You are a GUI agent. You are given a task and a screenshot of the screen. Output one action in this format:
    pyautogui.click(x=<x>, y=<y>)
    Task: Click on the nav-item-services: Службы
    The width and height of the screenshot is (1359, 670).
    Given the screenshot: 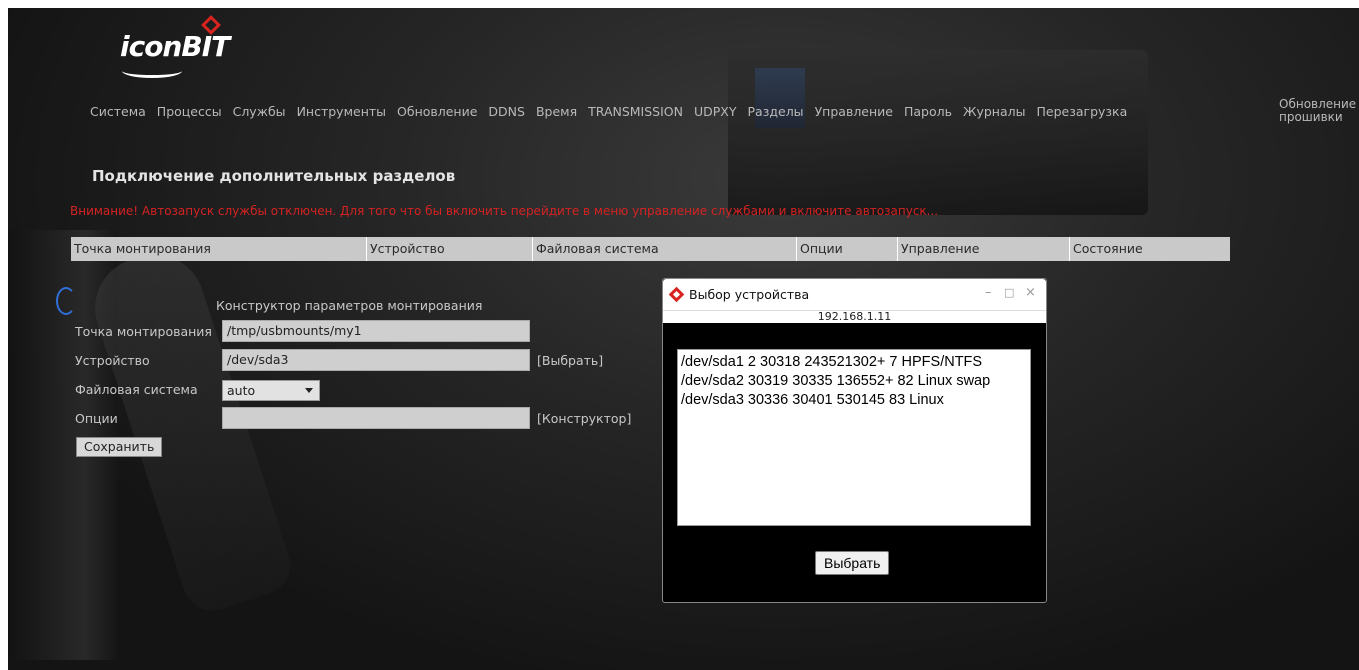 What is the action you would take?
    pyautogui.click(x=259, y=114)
    